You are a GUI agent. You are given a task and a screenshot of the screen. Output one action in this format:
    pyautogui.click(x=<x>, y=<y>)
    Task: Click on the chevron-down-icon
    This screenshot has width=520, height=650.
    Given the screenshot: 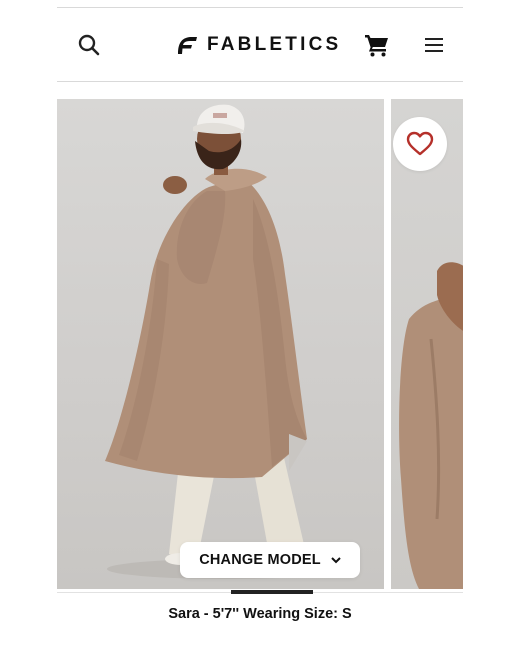 What is the action you would take?
    pyautogui.click(x=336, y=559)
    